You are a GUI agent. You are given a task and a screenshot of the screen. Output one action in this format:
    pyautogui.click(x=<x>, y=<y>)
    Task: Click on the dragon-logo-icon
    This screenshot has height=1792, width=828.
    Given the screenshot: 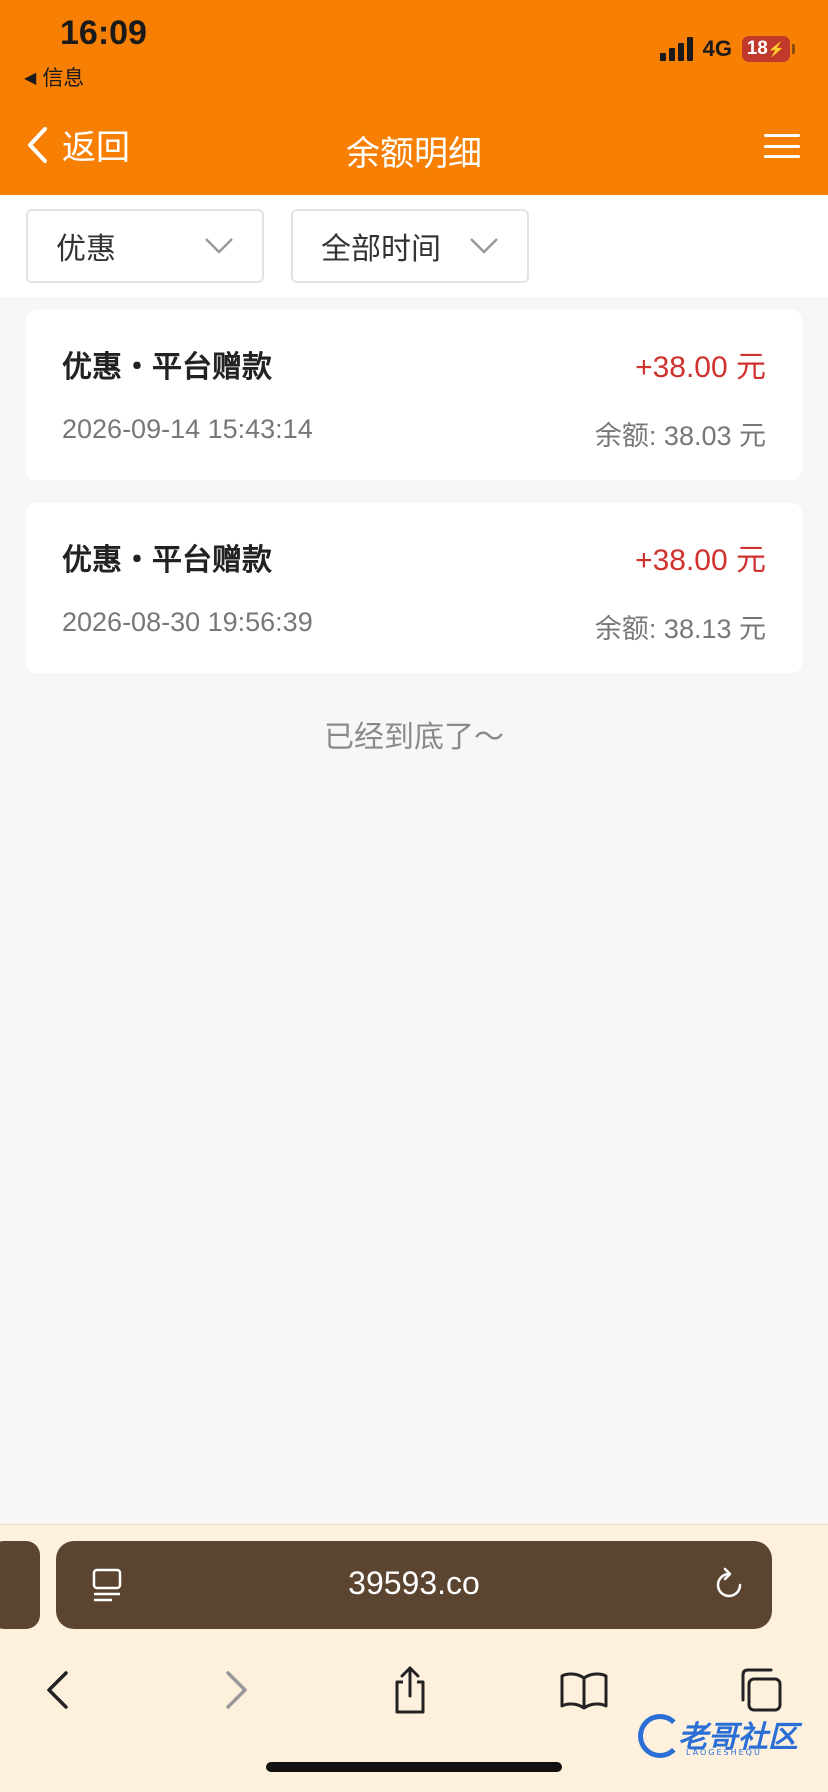 What is the action you would take?
    pyautogui.click(x=660, y=1736)
    